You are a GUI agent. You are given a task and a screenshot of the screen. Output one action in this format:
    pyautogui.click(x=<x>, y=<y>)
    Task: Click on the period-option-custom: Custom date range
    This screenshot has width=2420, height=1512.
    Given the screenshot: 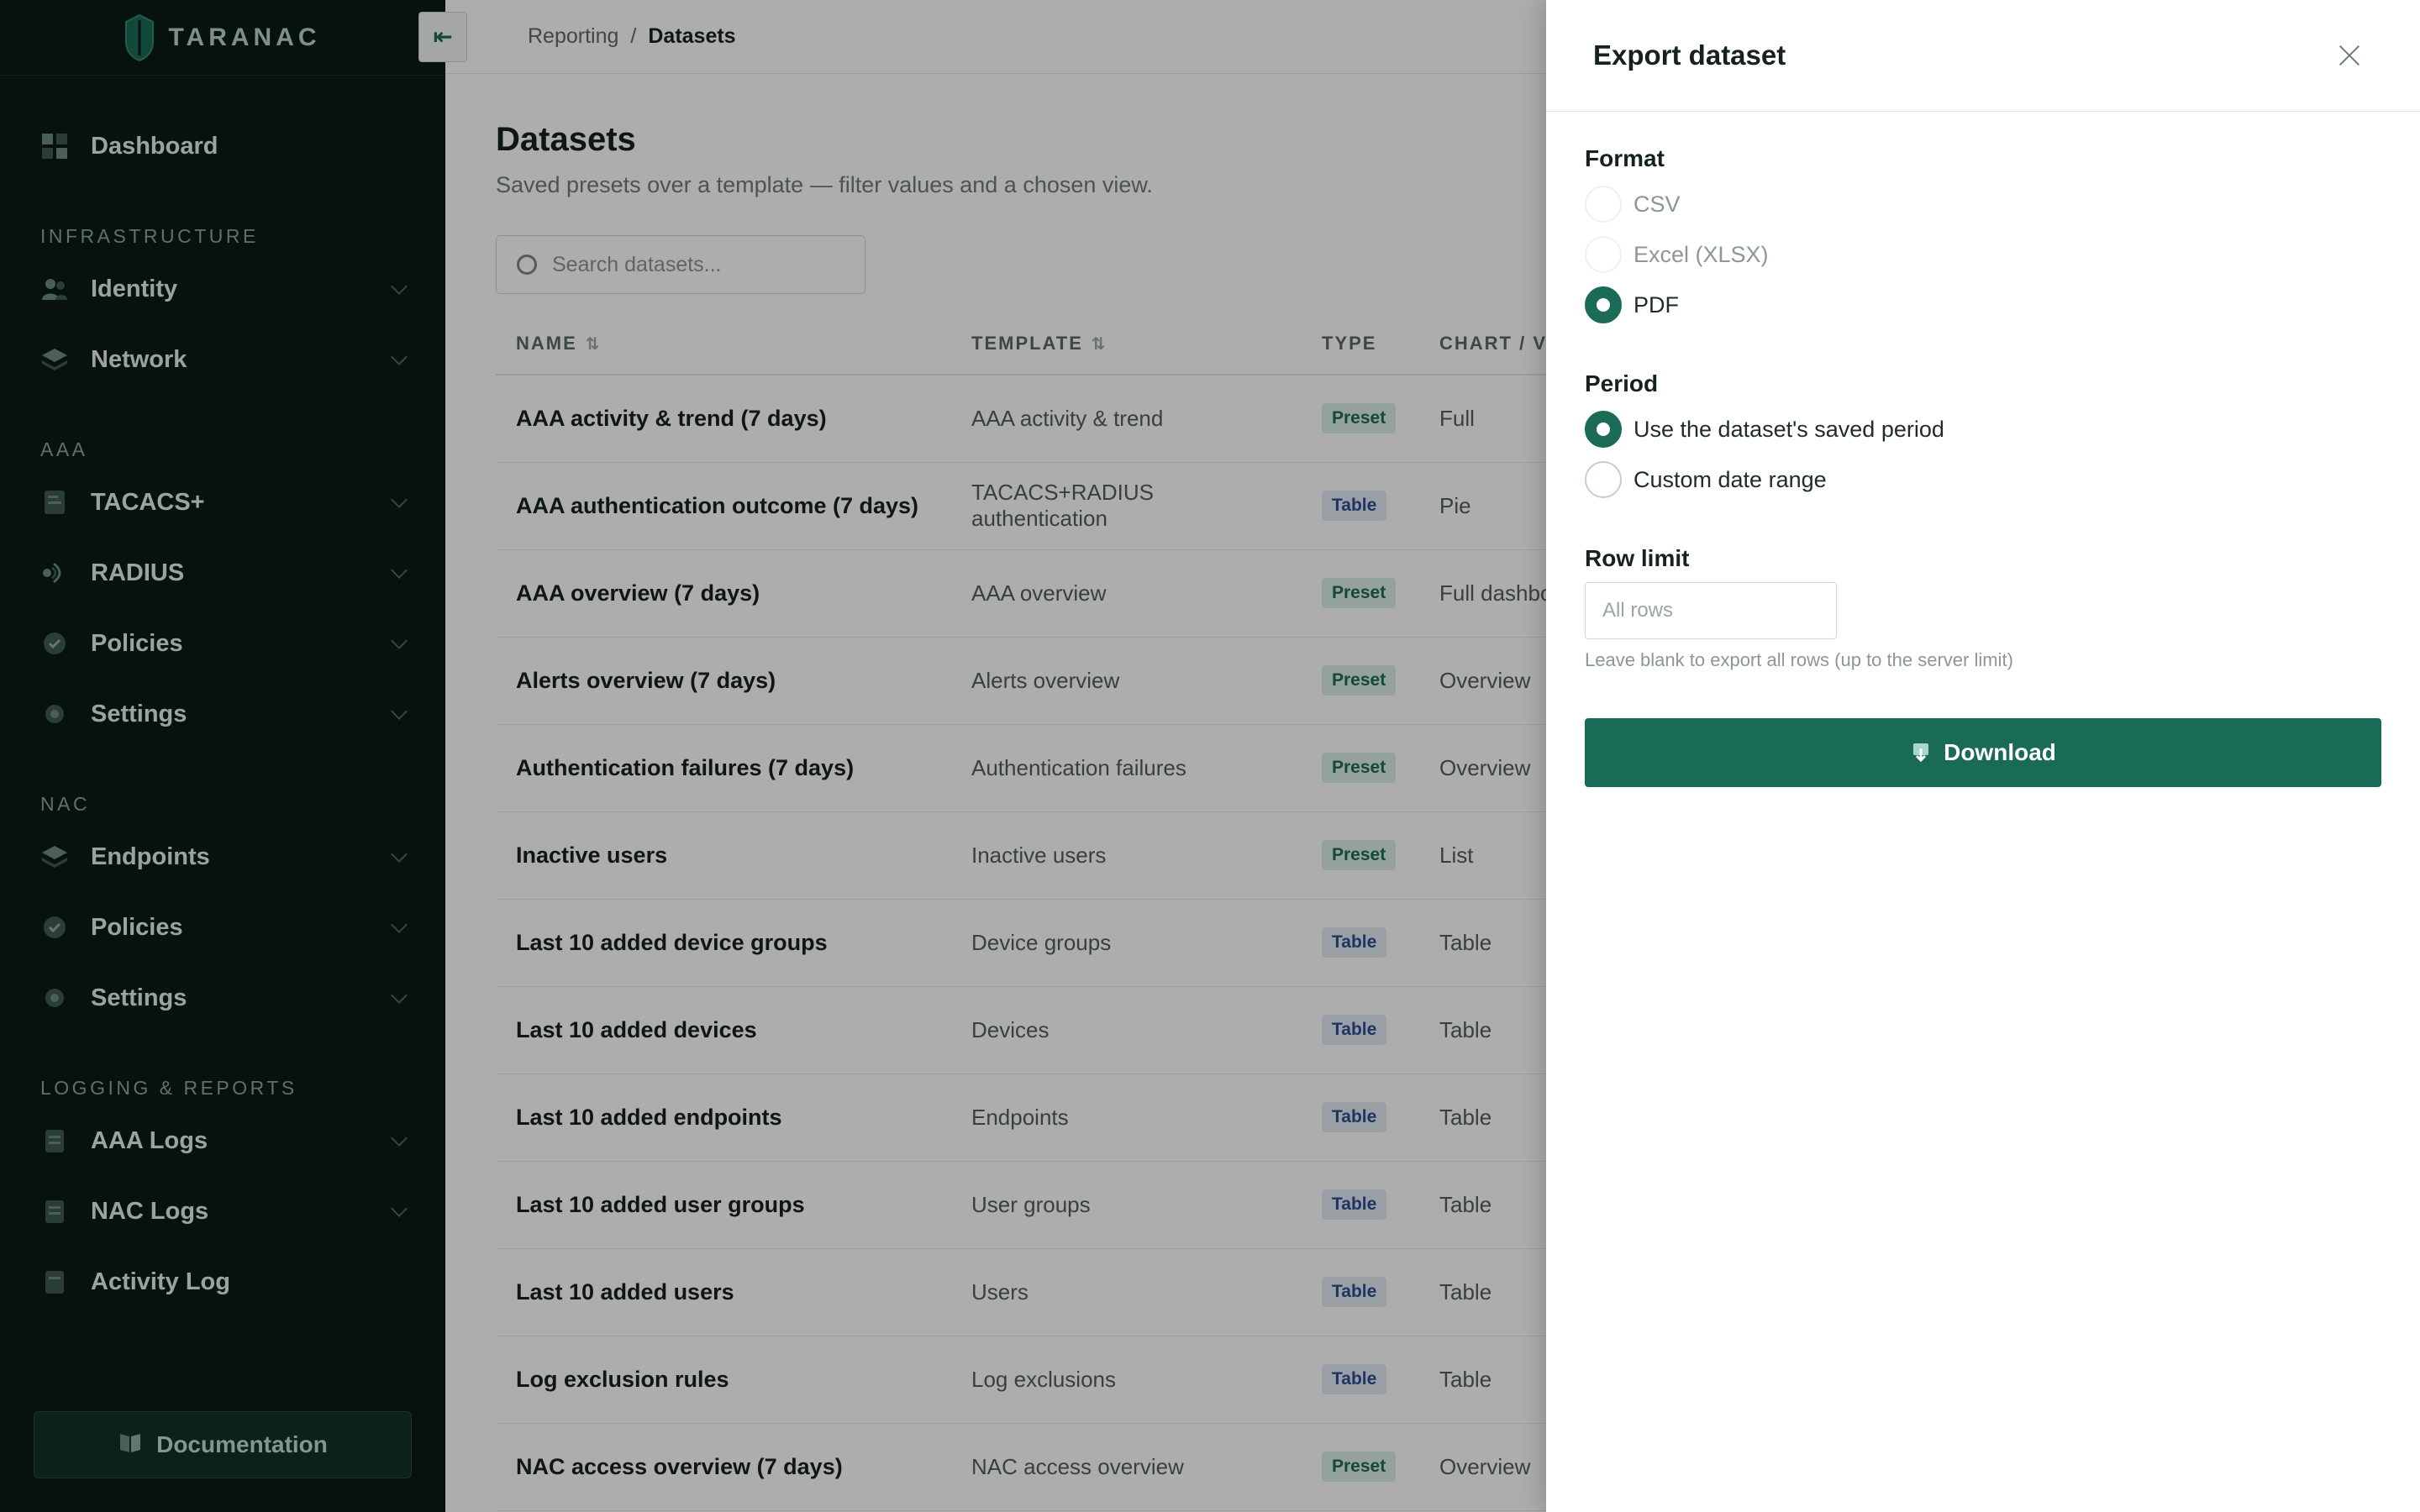 What is the action you would take?
    pyautogui.click(x=1983, y=479)
    